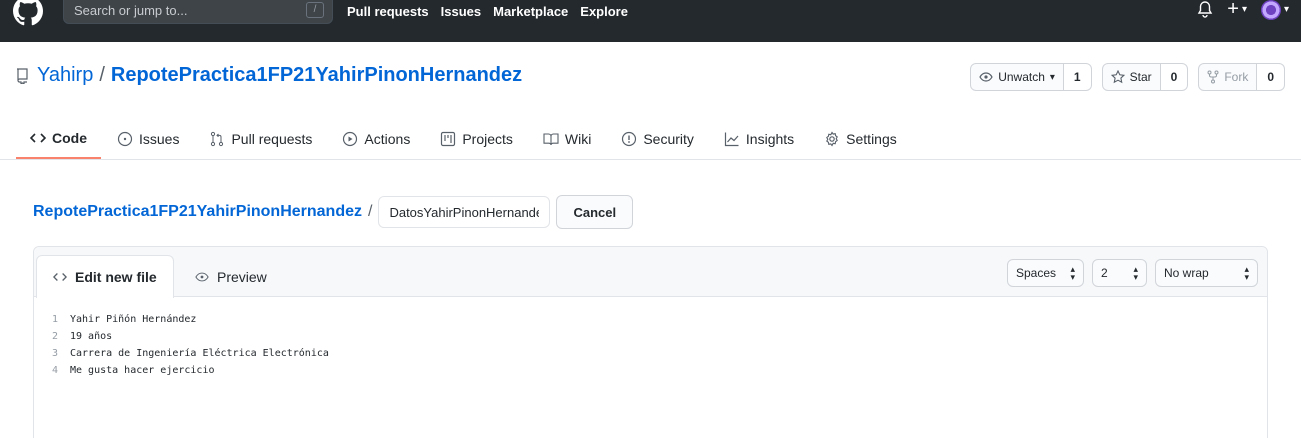 Image resolution: width=1301 pixels, height=438 pixels. Describe the element at coordinates (54, 336) in the screenshot. I see `line-number: 2` at that location.